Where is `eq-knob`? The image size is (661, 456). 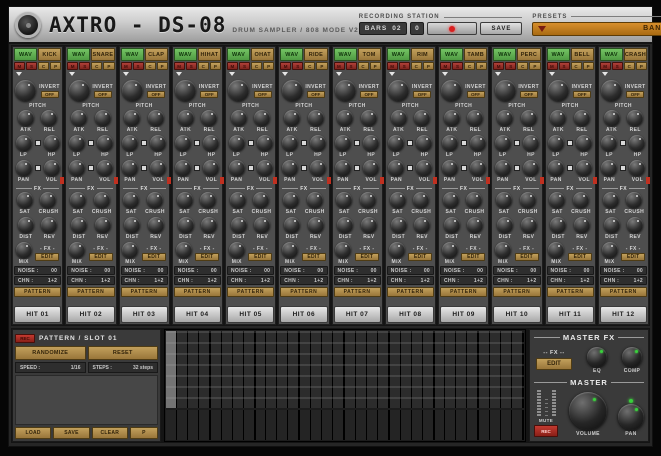
eq-knob is located at coordinates (597, 356).